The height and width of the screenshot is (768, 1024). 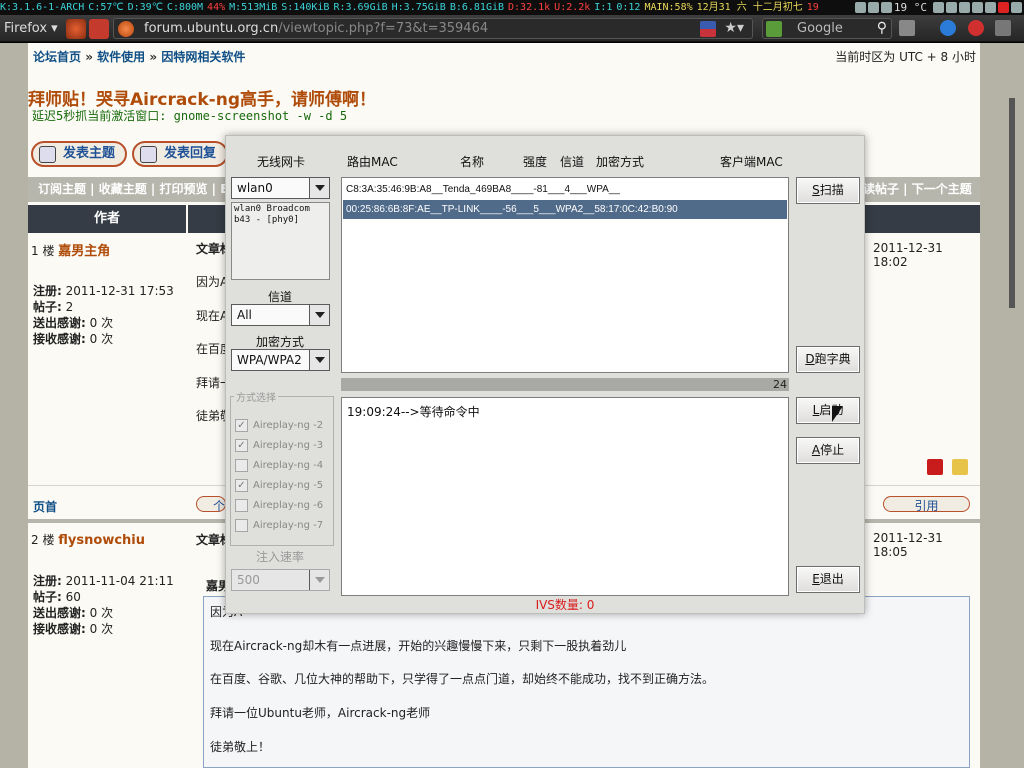 I want to click on new-topic-label: 发表主题, so click(x=89, y=153).